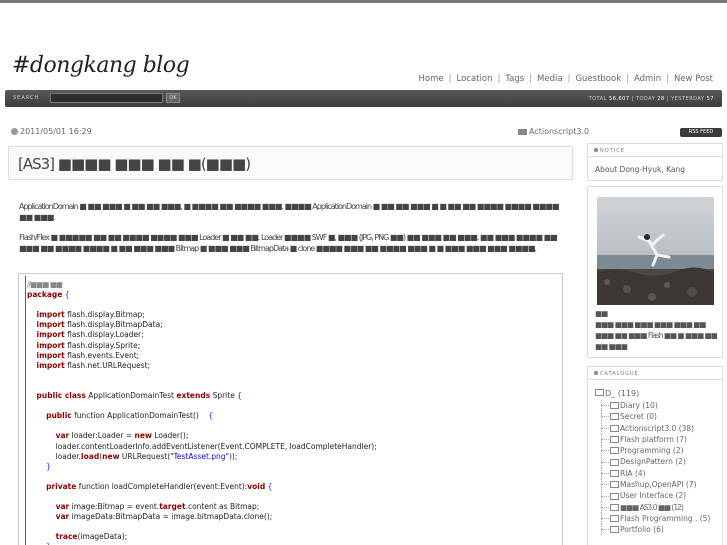 This screenshot has height=545, width=727. Describe the element at coordinates (638, 416) in the screenshot. I see `category-label: Secret (0)` at that location.